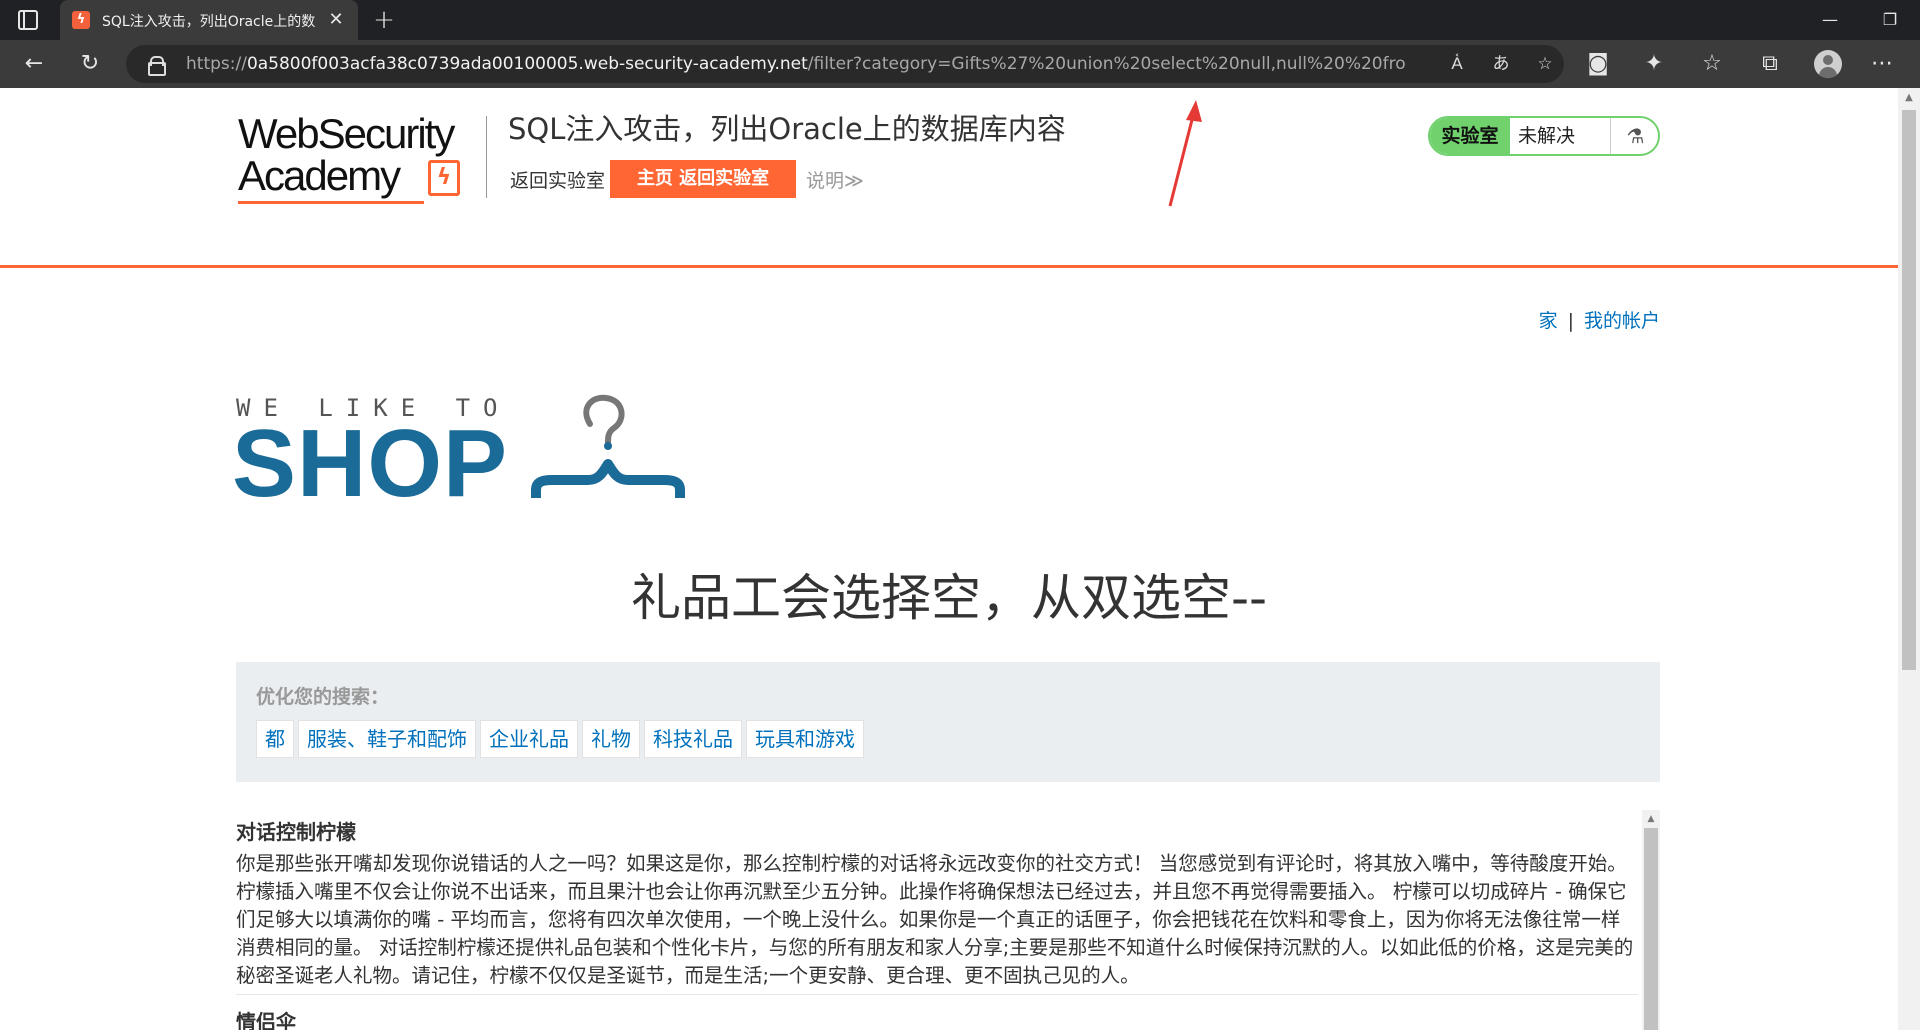 The image size is (1920, 1030). I want to click on home-link: 家, so click(1548, 321).